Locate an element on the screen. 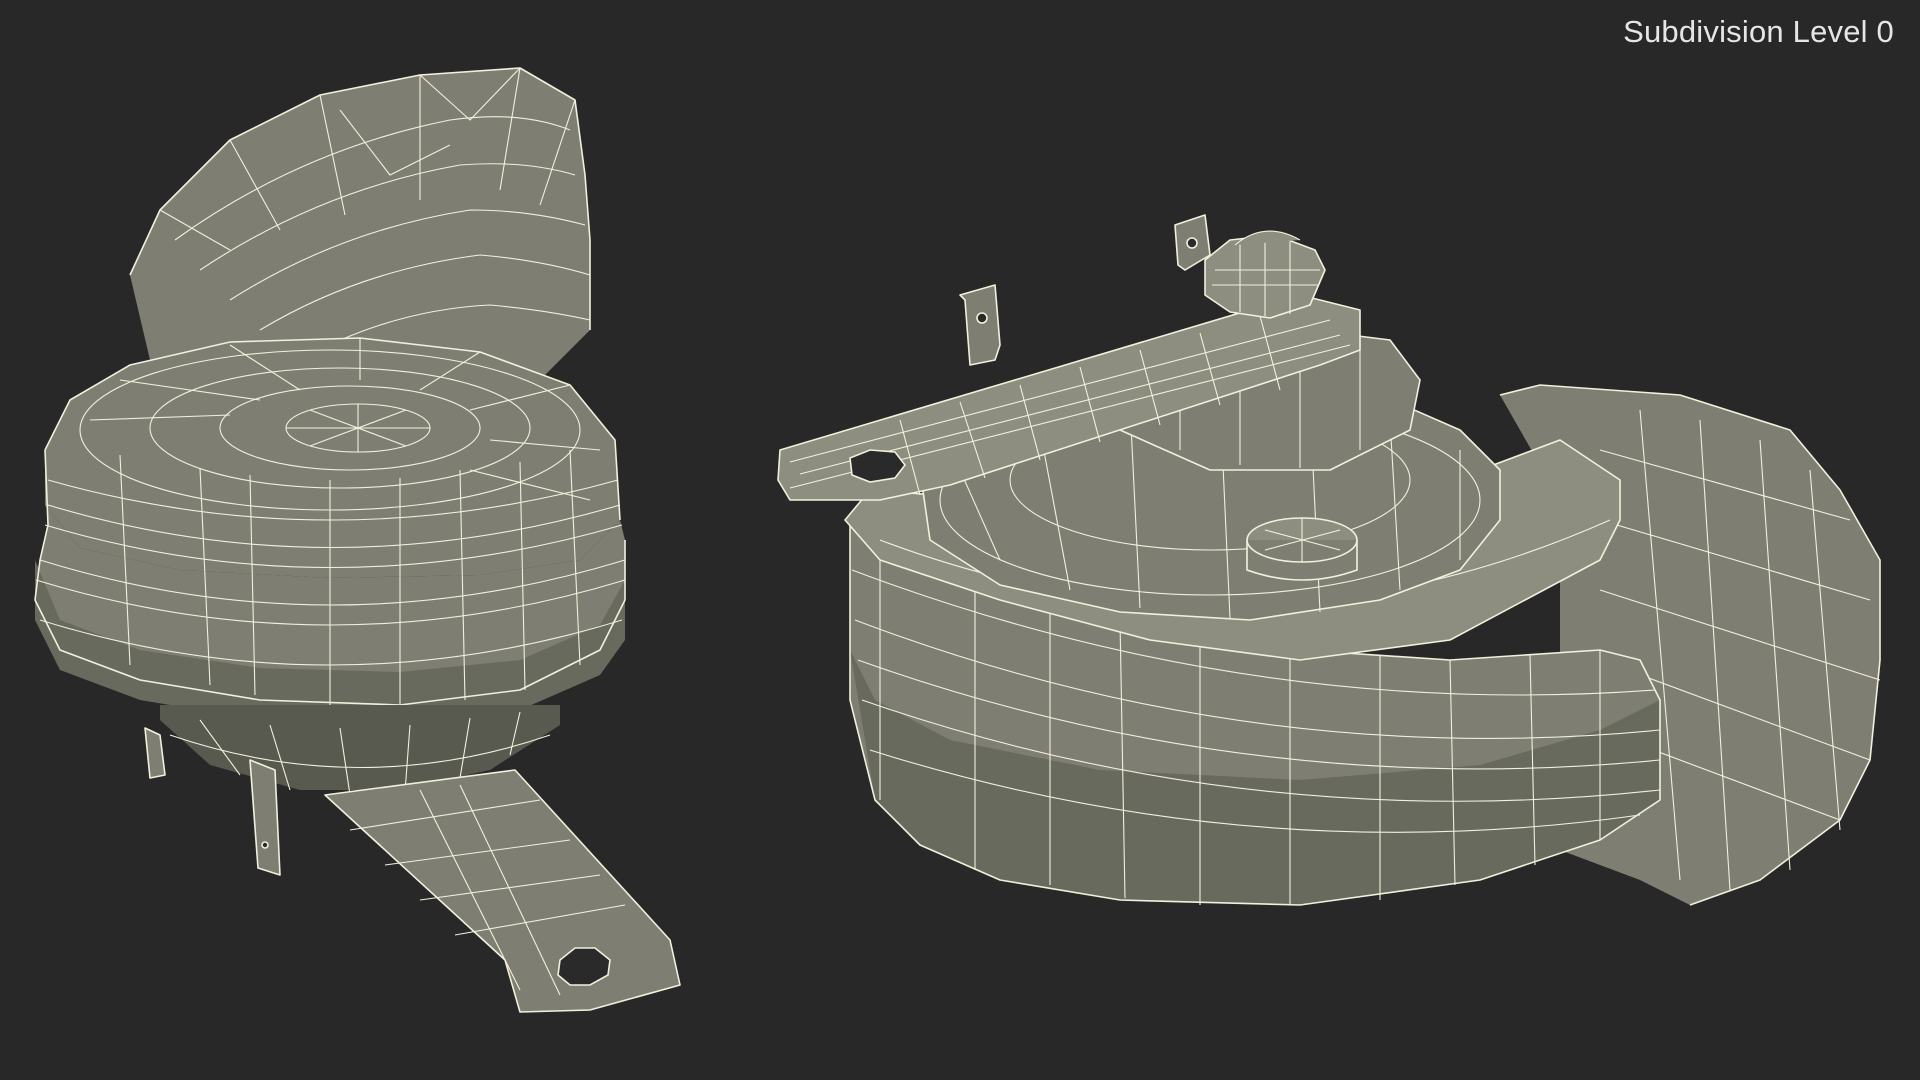 The image size is (1920, 1080). horn-base-left is located at coordinates (412, 859).